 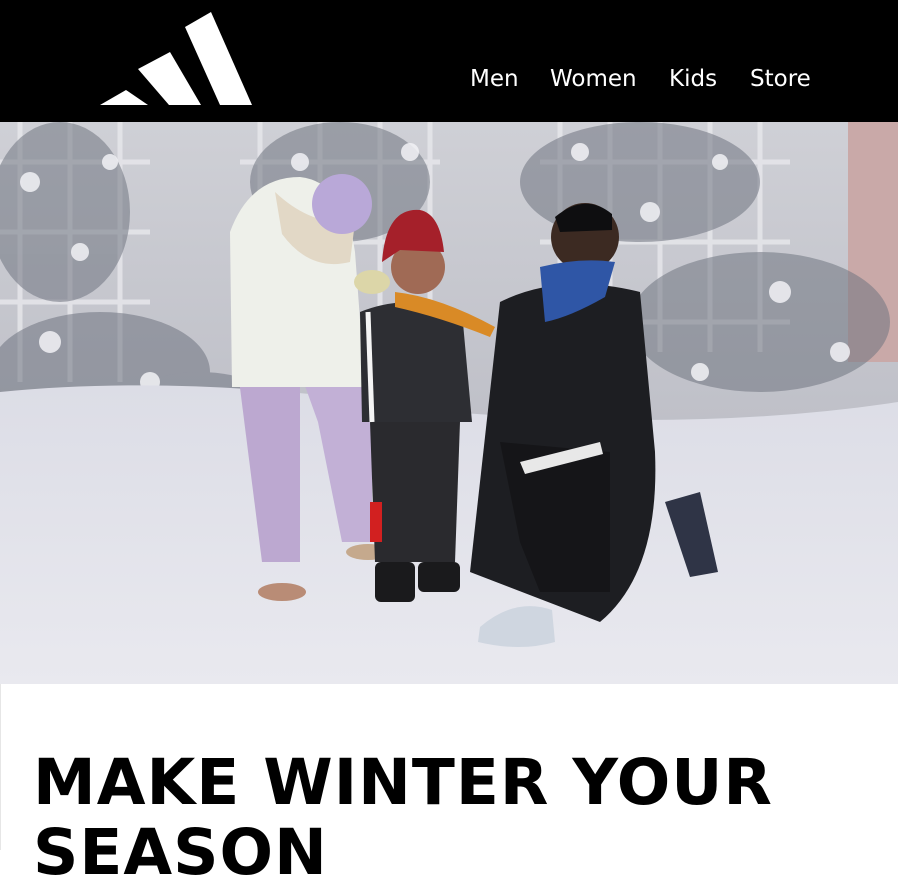 I want to click on site-header: Men Women Kids Store, so click(x=449, y=61).